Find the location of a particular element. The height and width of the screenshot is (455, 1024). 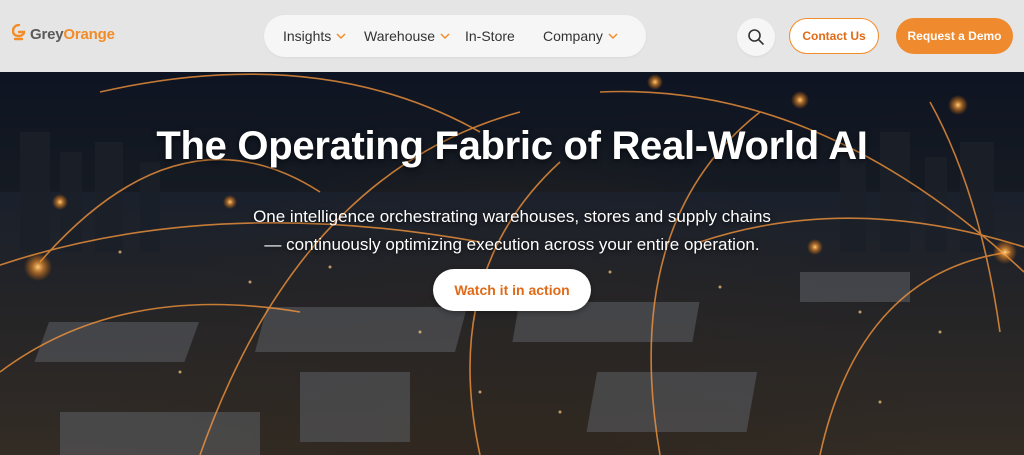

nav-item-label: In-Store is located at coordinates (490, 36).